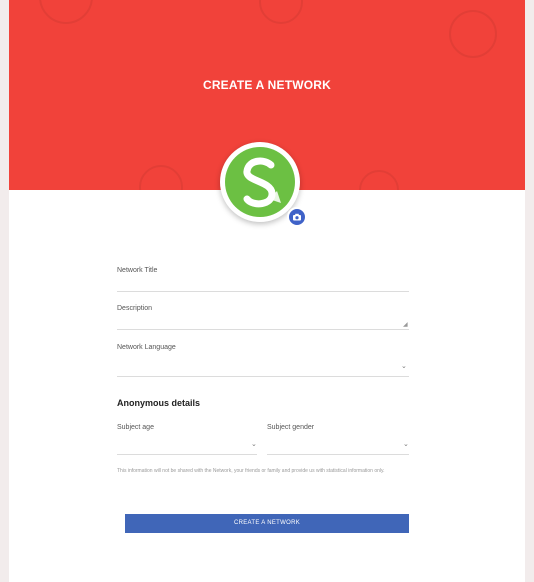  I want to click on network-title-field: Network Title, so click(263, 280).